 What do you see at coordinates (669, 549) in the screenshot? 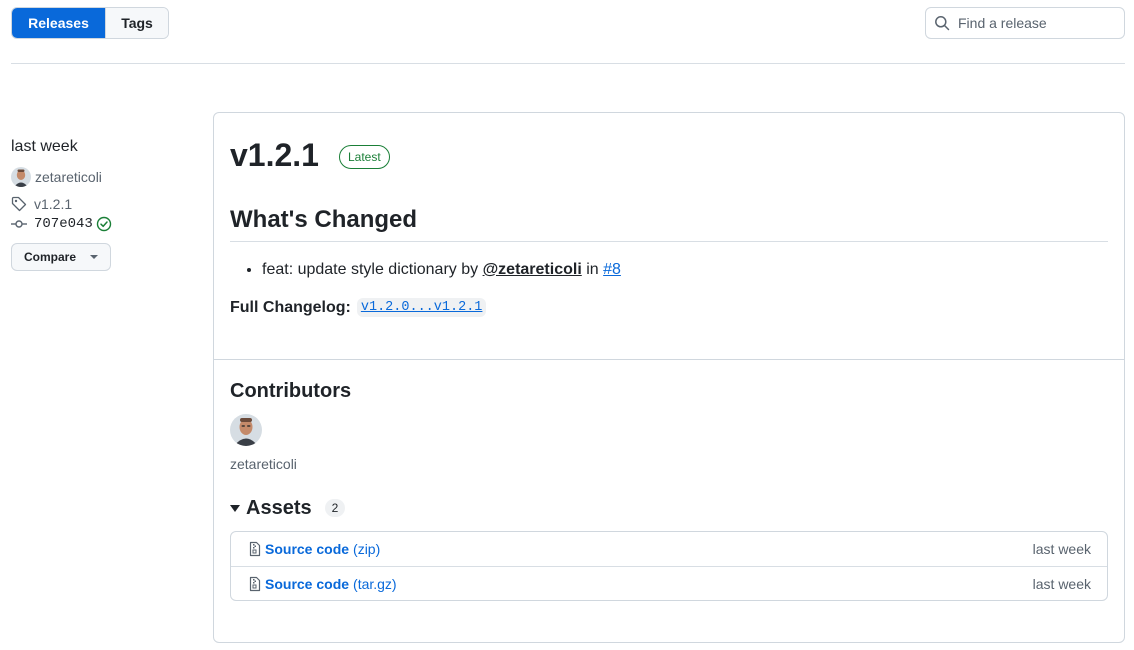
I see `list-item: Source code (zip) last week` at bounding box center [669, 549].